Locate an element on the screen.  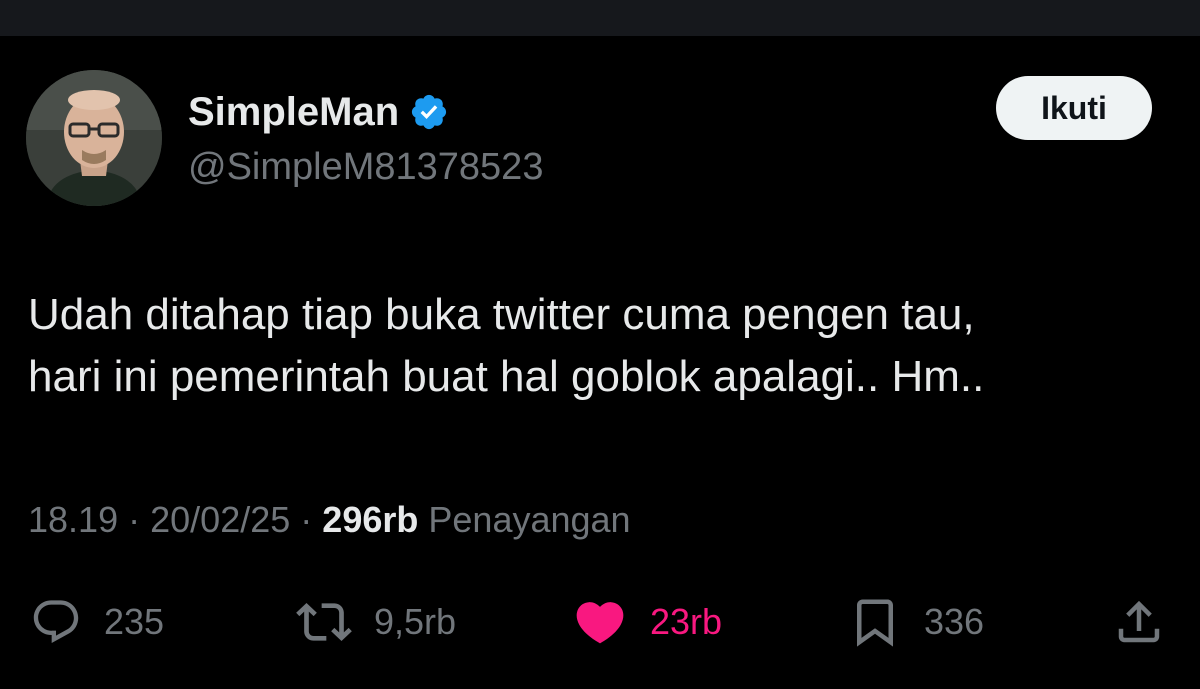
author-name-row: SimpleMan is located at coordinates (318, 112).